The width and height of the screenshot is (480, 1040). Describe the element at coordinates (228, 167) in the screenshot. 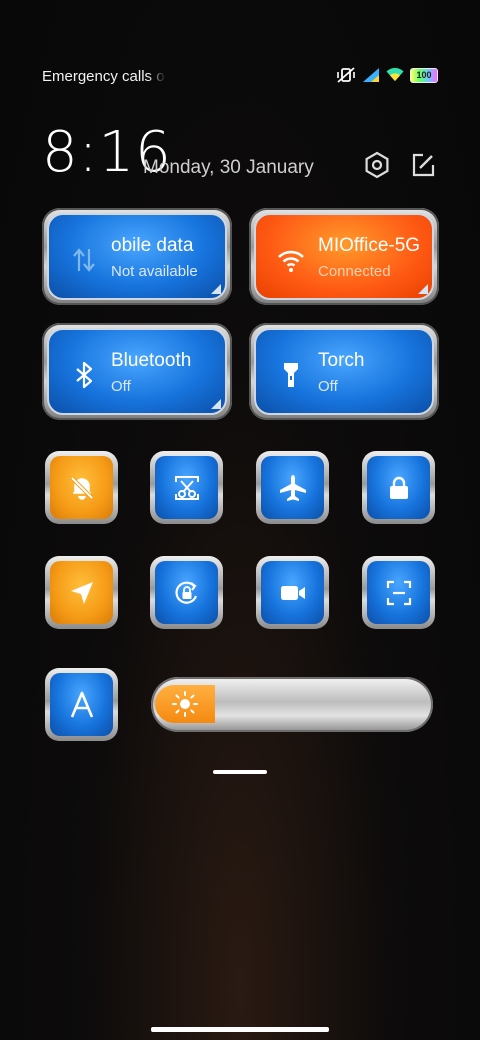

I see `date-text: Monday, 30 January` at that location.